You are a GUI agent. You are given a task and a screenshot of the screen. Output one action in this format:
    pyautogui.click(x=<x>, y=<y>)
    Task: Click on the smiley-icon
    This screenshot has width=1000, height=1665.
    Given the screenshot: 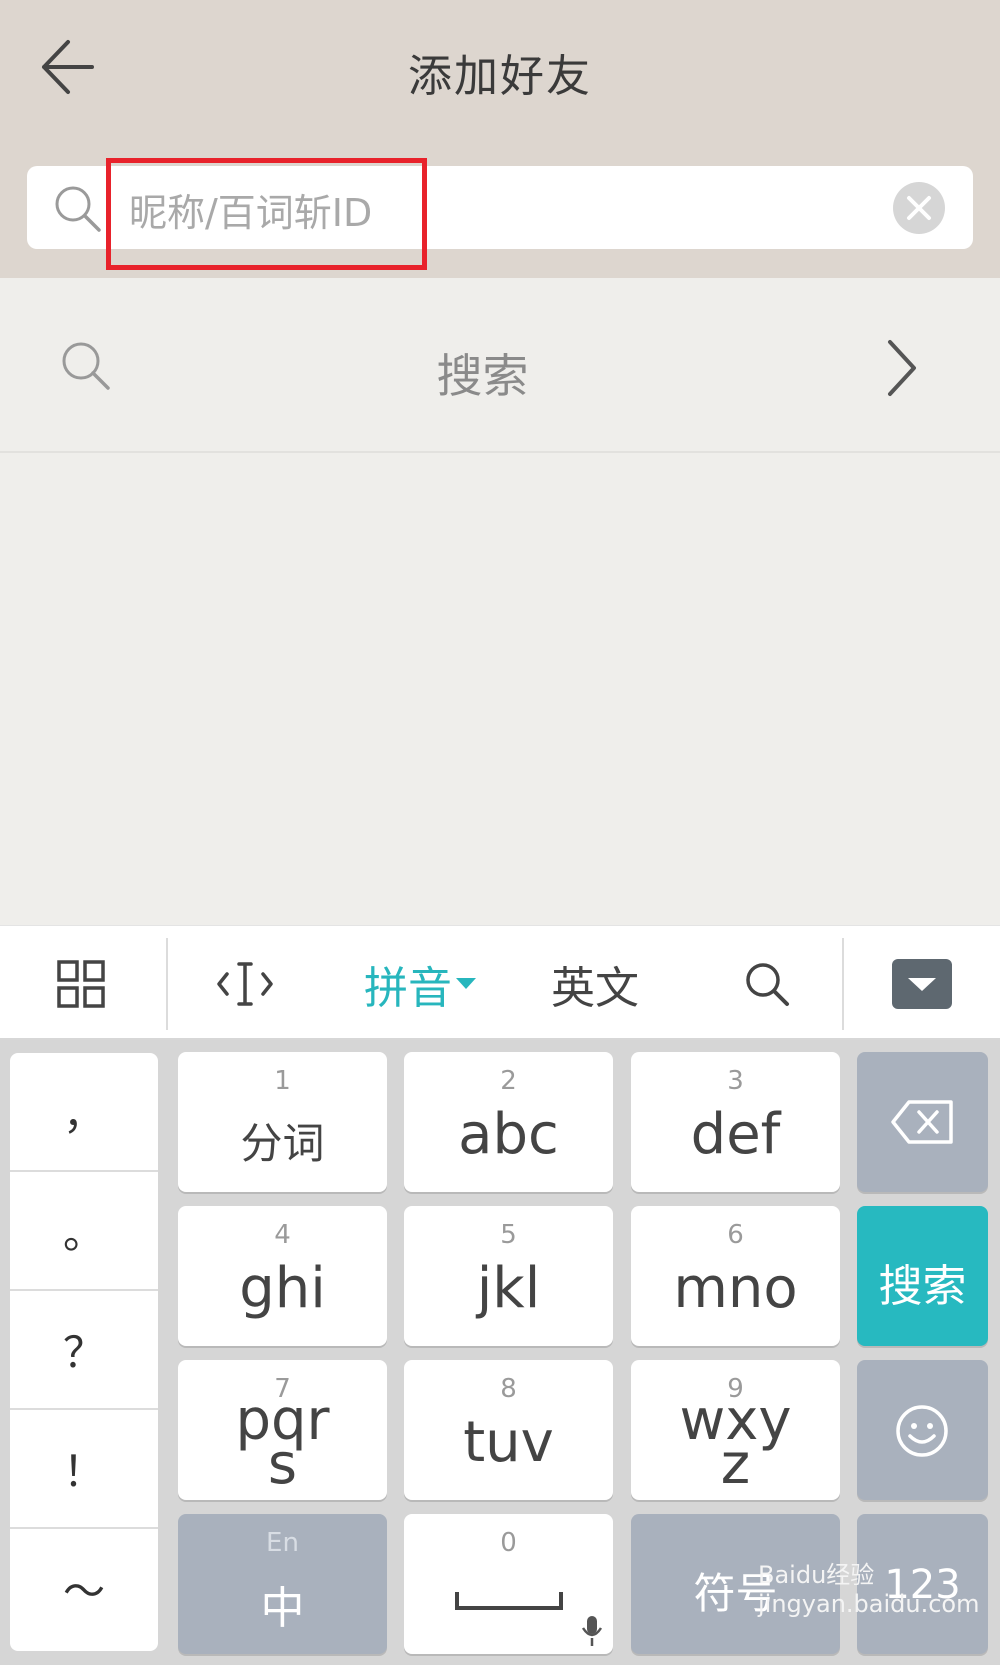 What is the action you would take?
    pyautogui.click(x=922, y=1431)
    